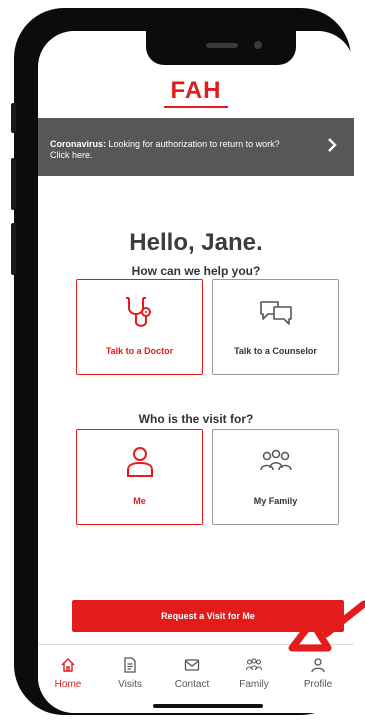  I want to click on home-indicator, so click(208, 706).